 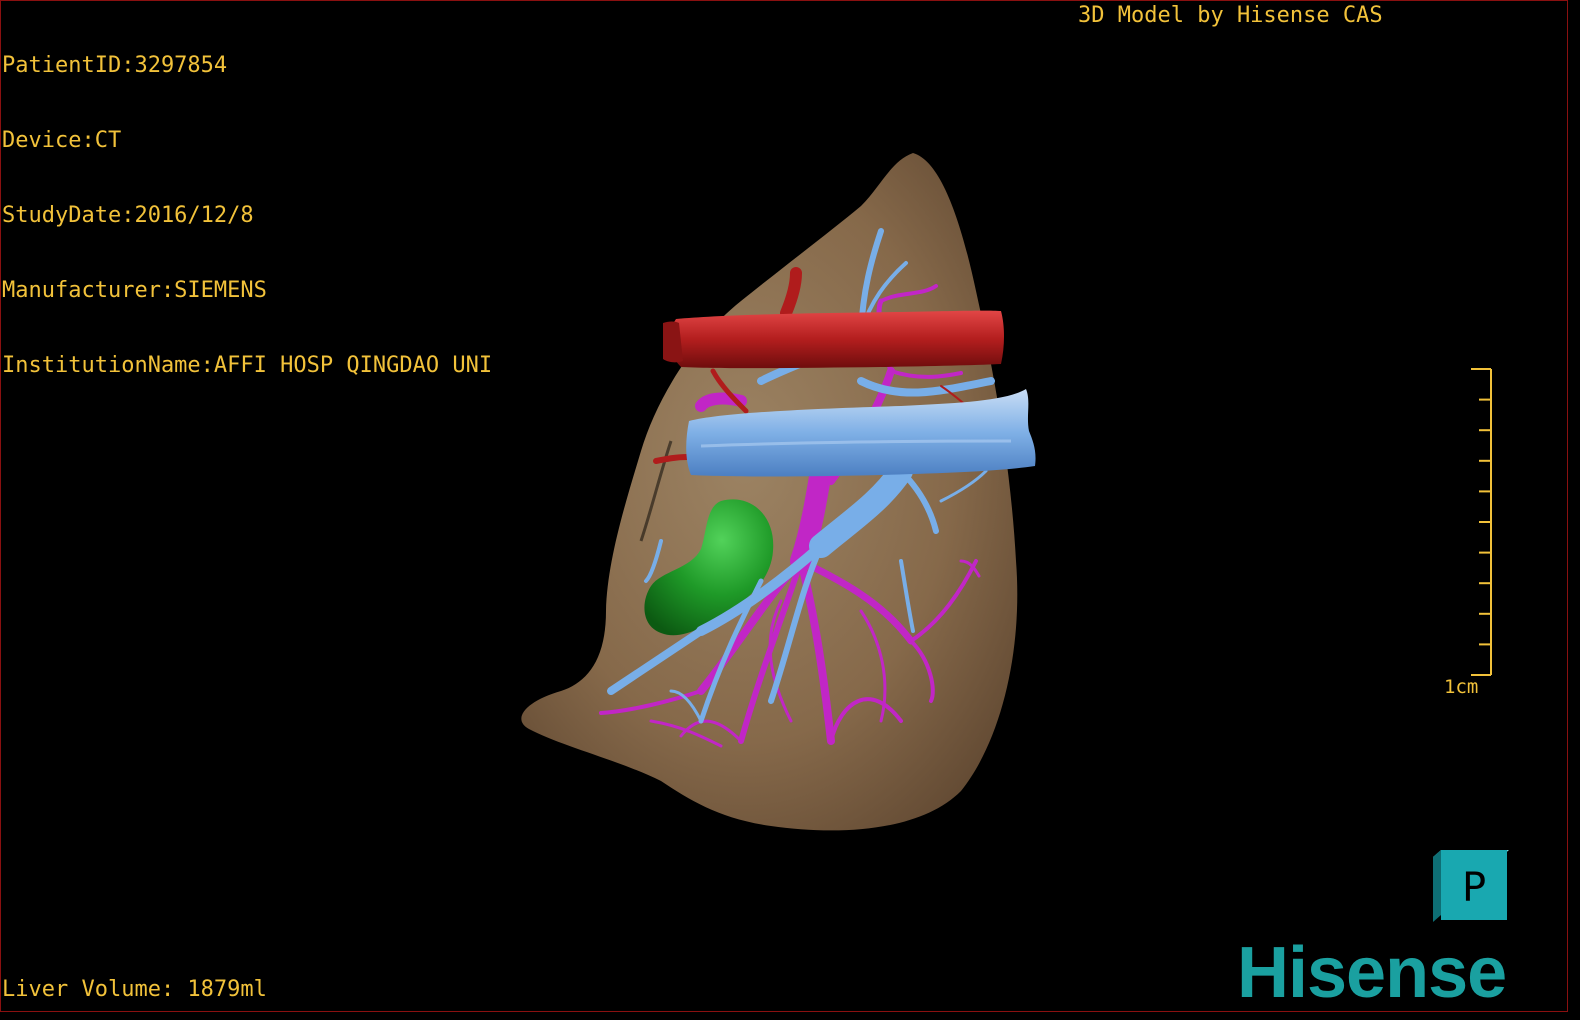 What do you see at coordinates (1461, 687) in the screenshot?
I see `scale-bar-label: 1cm` at bounding box center [1461, 687].